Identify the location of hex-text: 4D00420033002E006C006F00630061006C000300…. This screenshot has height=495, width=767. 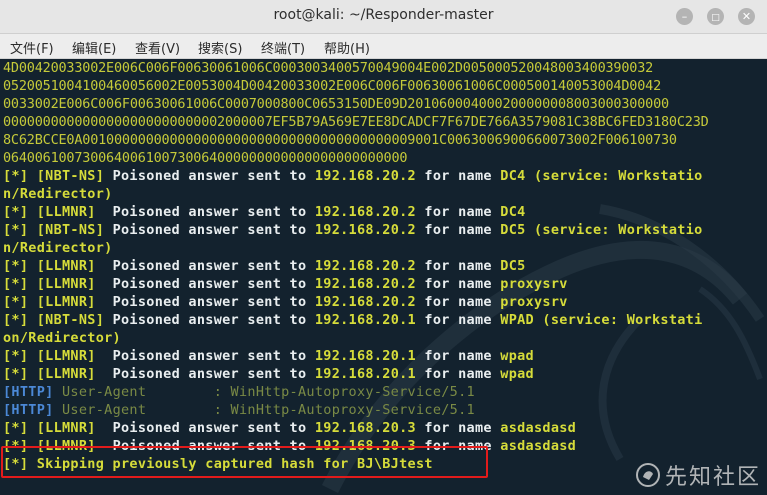
(328, 68).